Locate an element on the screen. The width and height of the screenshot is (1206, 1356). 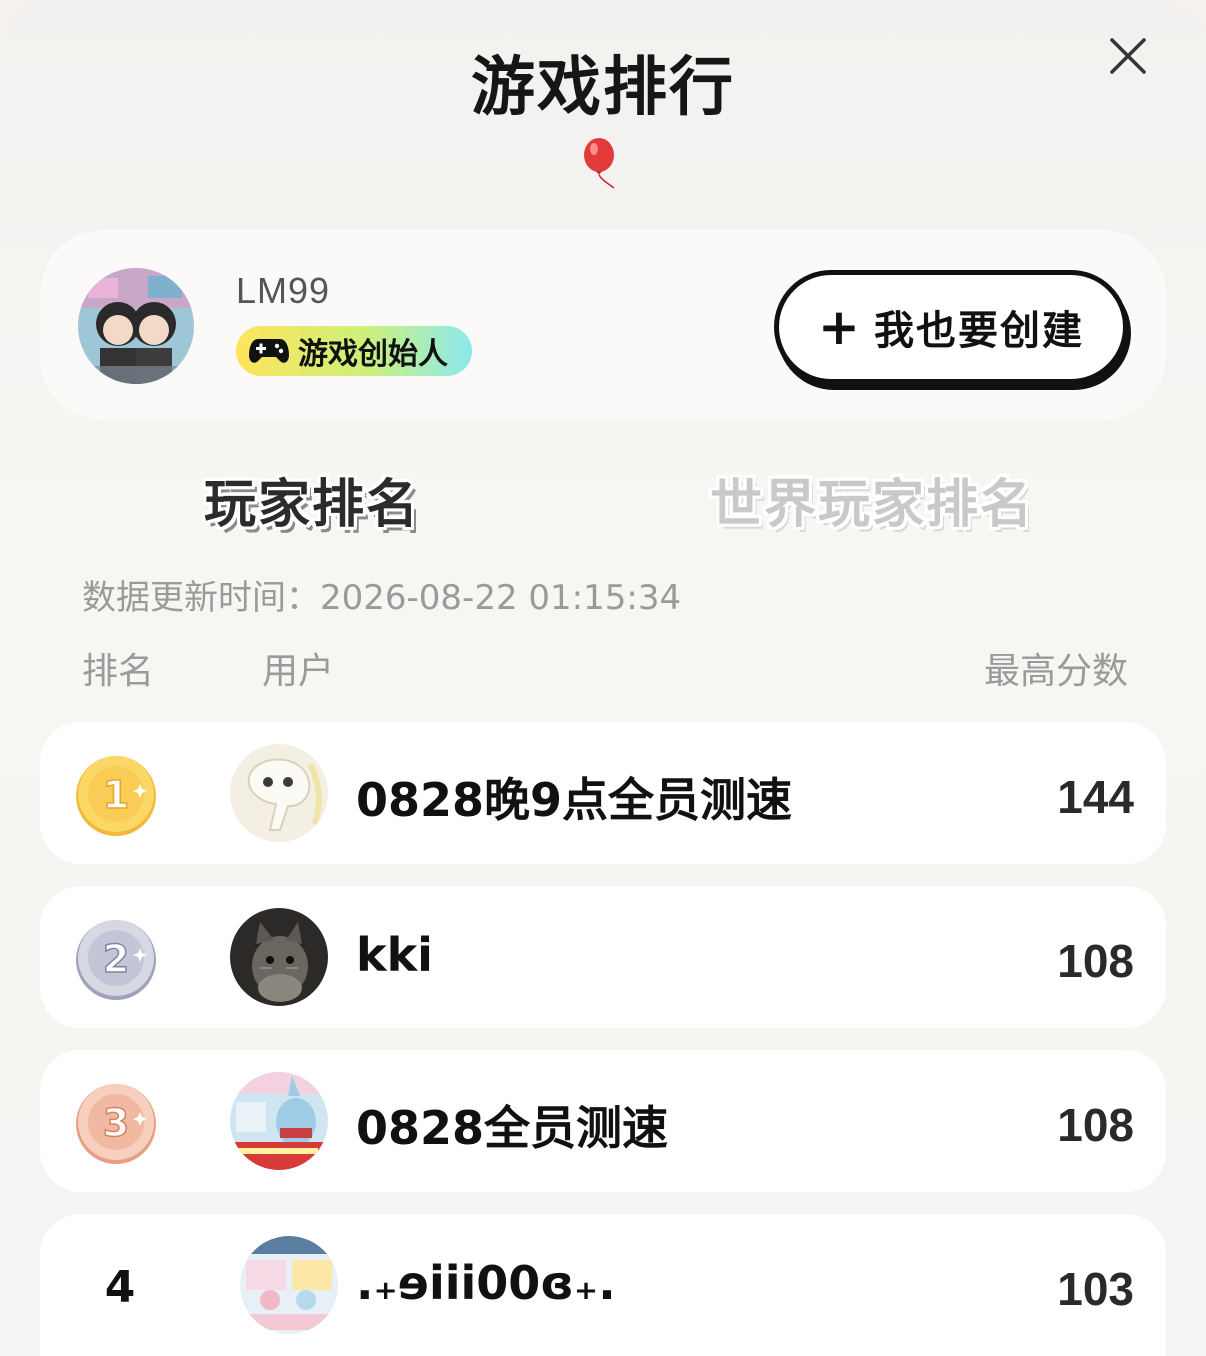
leaderboard-row: 4 .₊ɘiii00ɞ₊. 103 is located at coordinates (603, 1285).